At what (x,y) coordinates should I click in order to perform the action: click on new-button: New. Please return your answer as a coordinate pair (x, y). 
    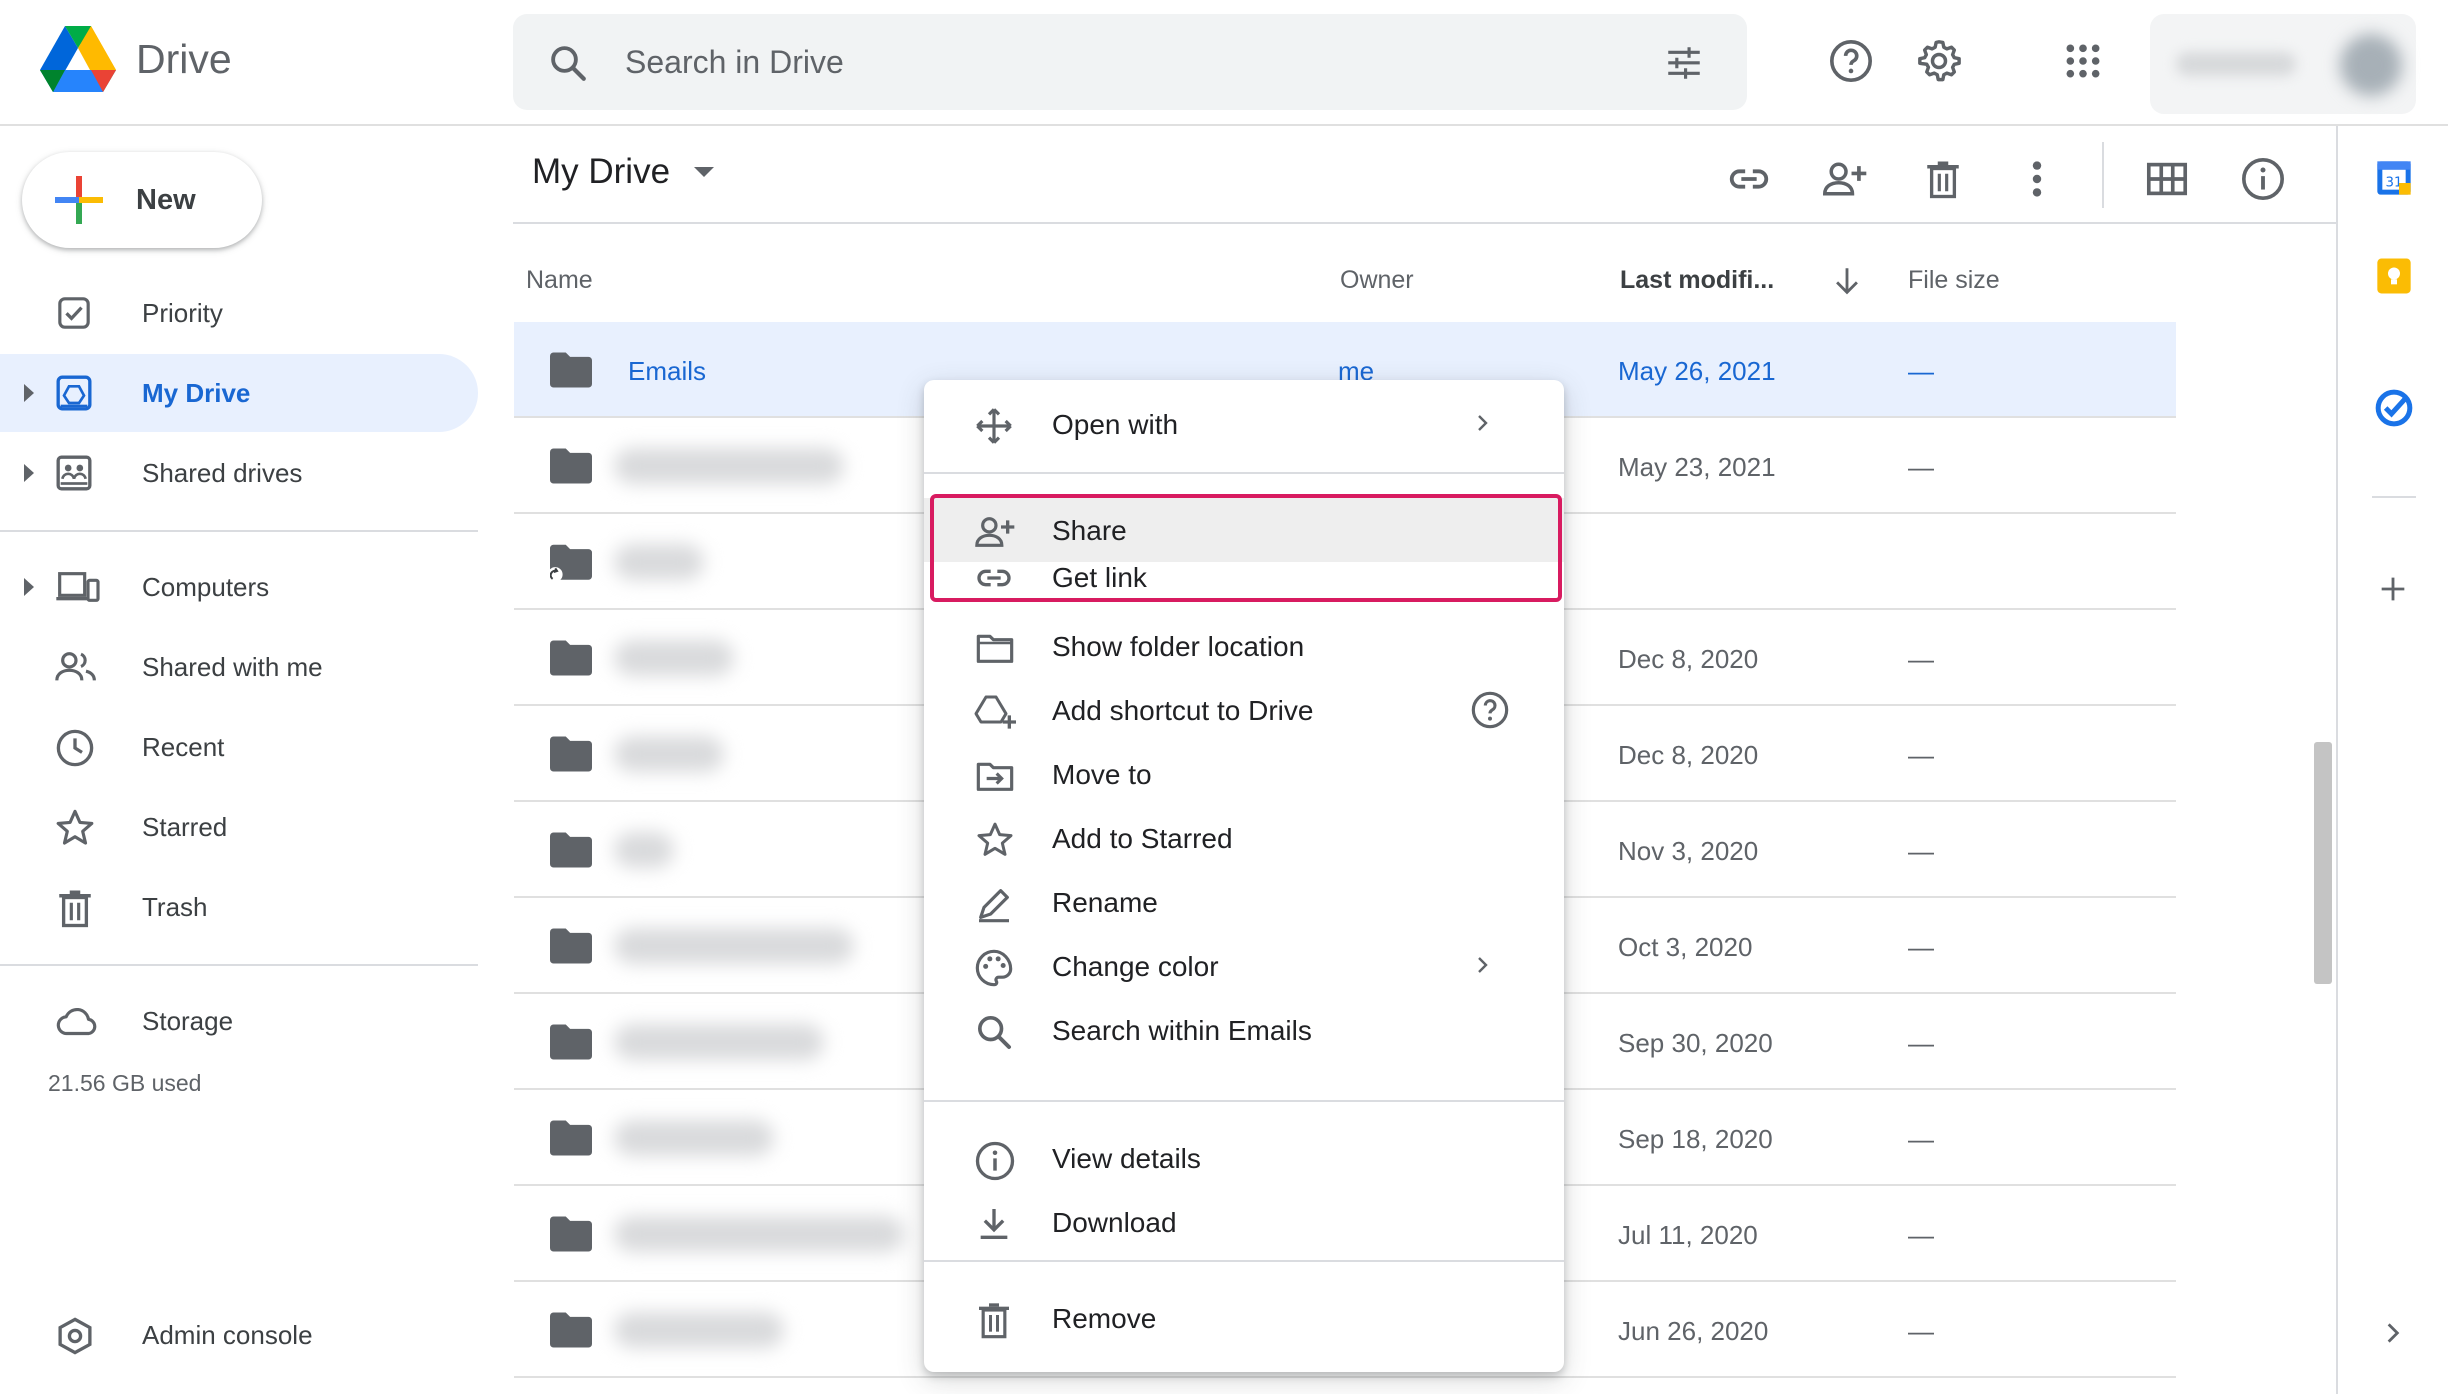
    Looking at the image, I should click on (142, 200).